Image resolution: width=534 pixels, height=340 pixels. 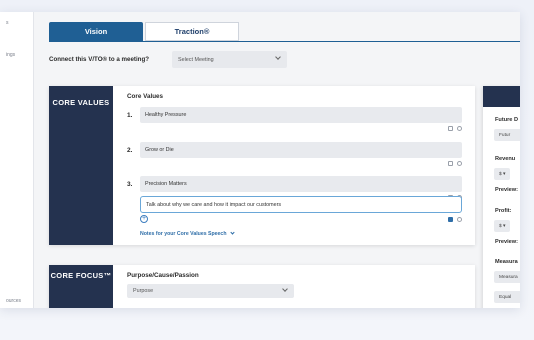 I want to click on notes-speech-link: Notes for your Core Values Speech, so click(x=187, y=233).